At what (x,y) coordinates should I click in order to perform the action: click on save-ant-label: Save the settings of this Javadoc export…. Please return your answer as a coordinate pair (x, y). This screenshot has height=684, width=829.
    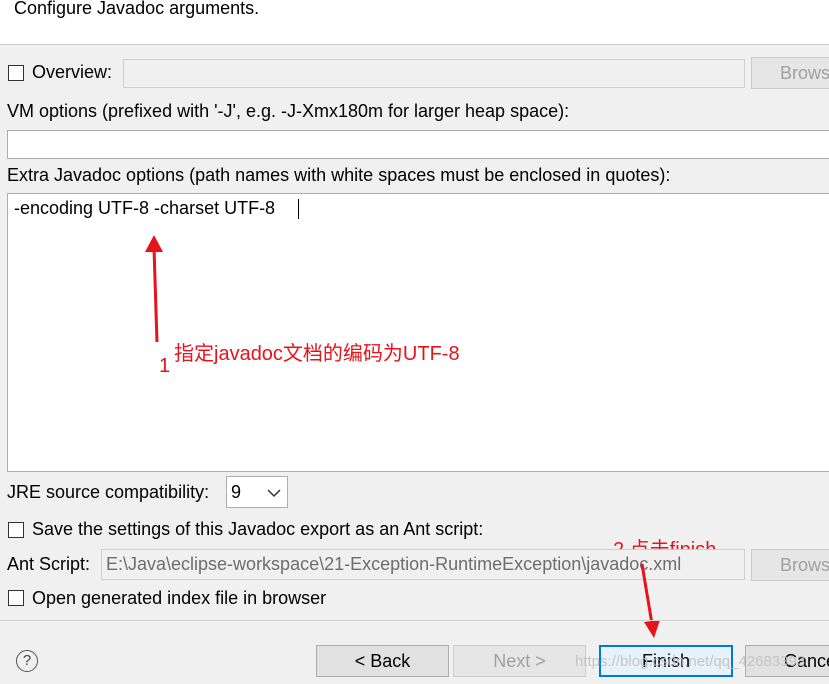
    Looking at the image, I should click on (258, 529).